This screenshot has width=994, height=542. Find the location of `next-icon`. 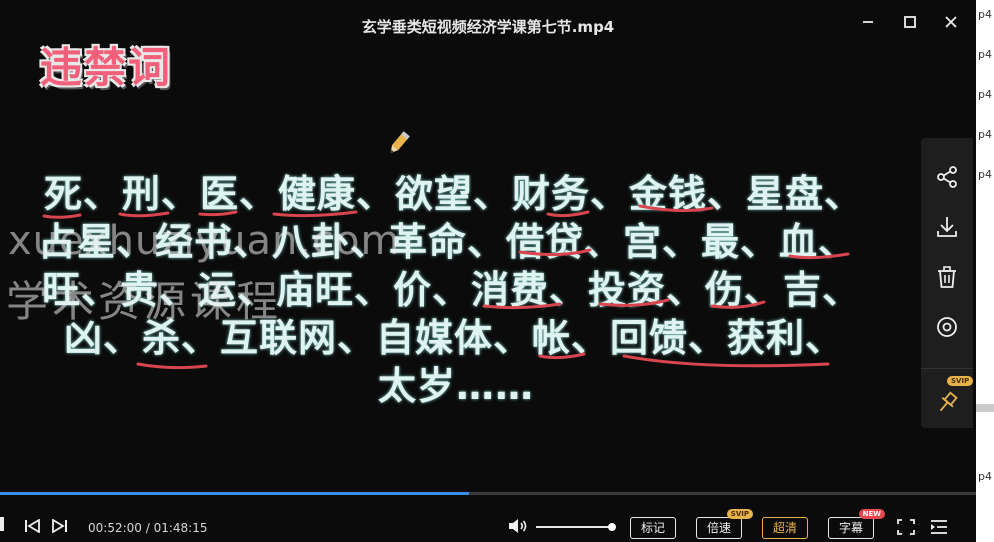

next-icon is located at coordinates (60, 526).